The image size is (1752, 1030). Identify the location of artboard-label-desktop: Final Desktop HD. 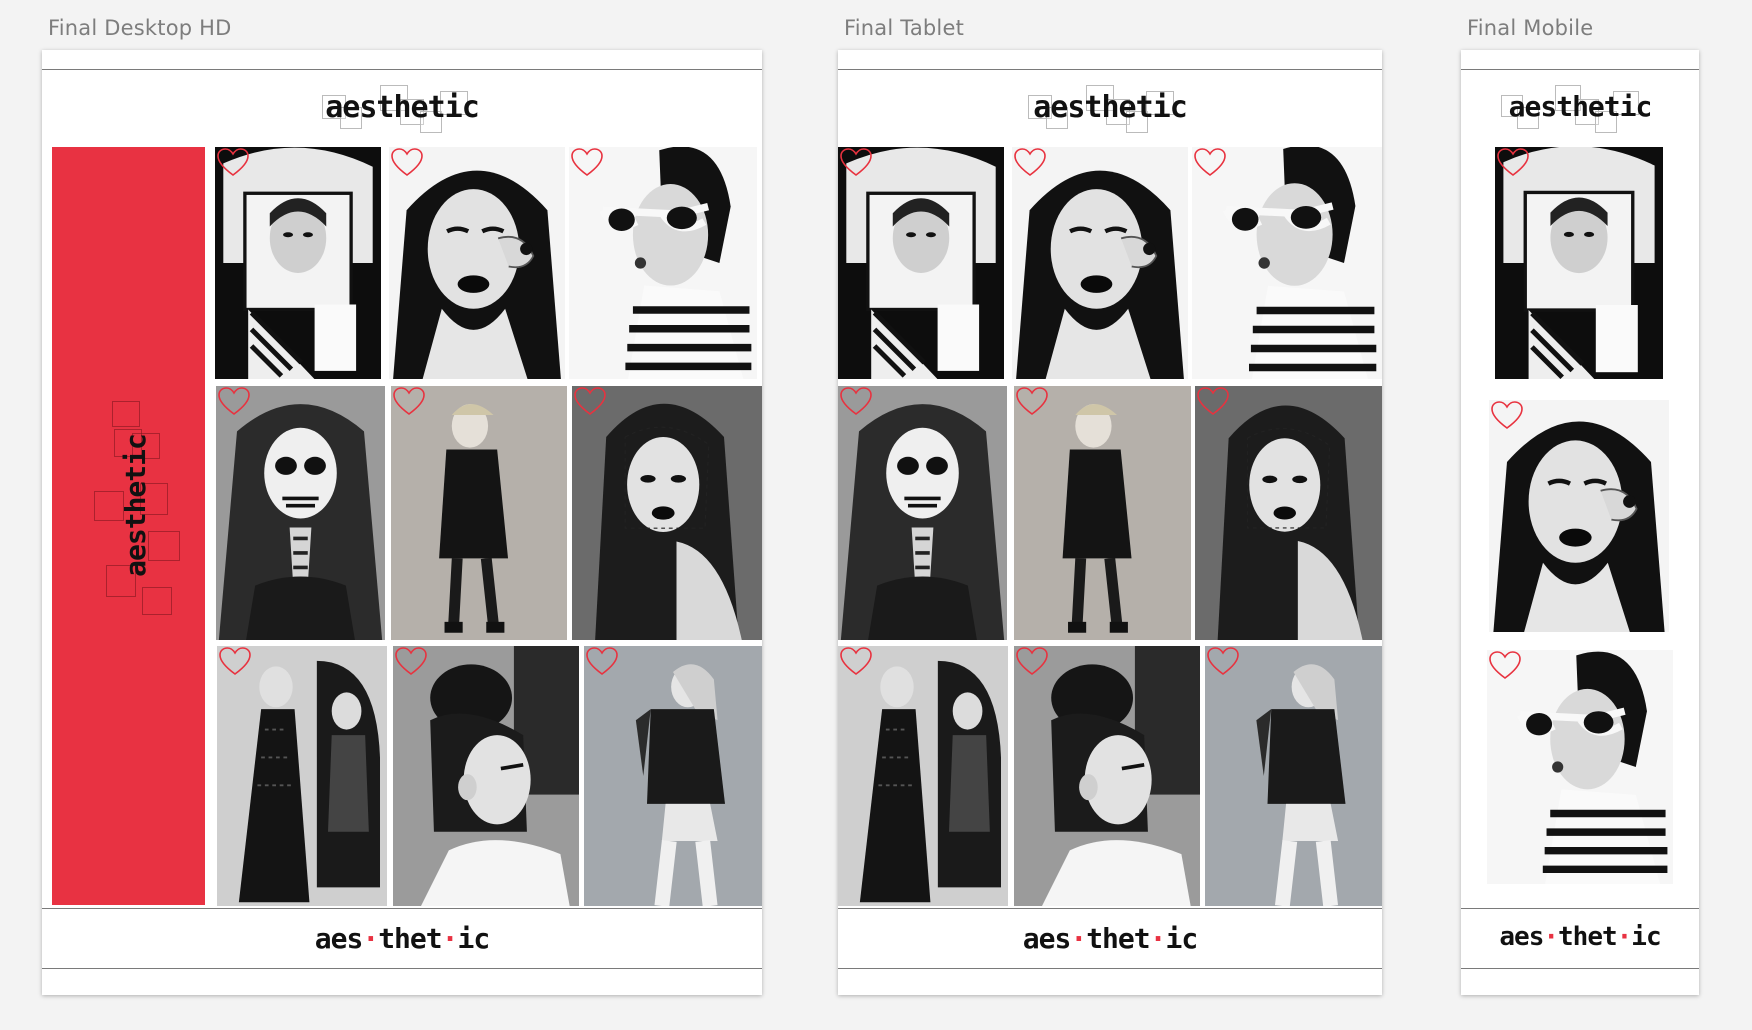
(140, 28).